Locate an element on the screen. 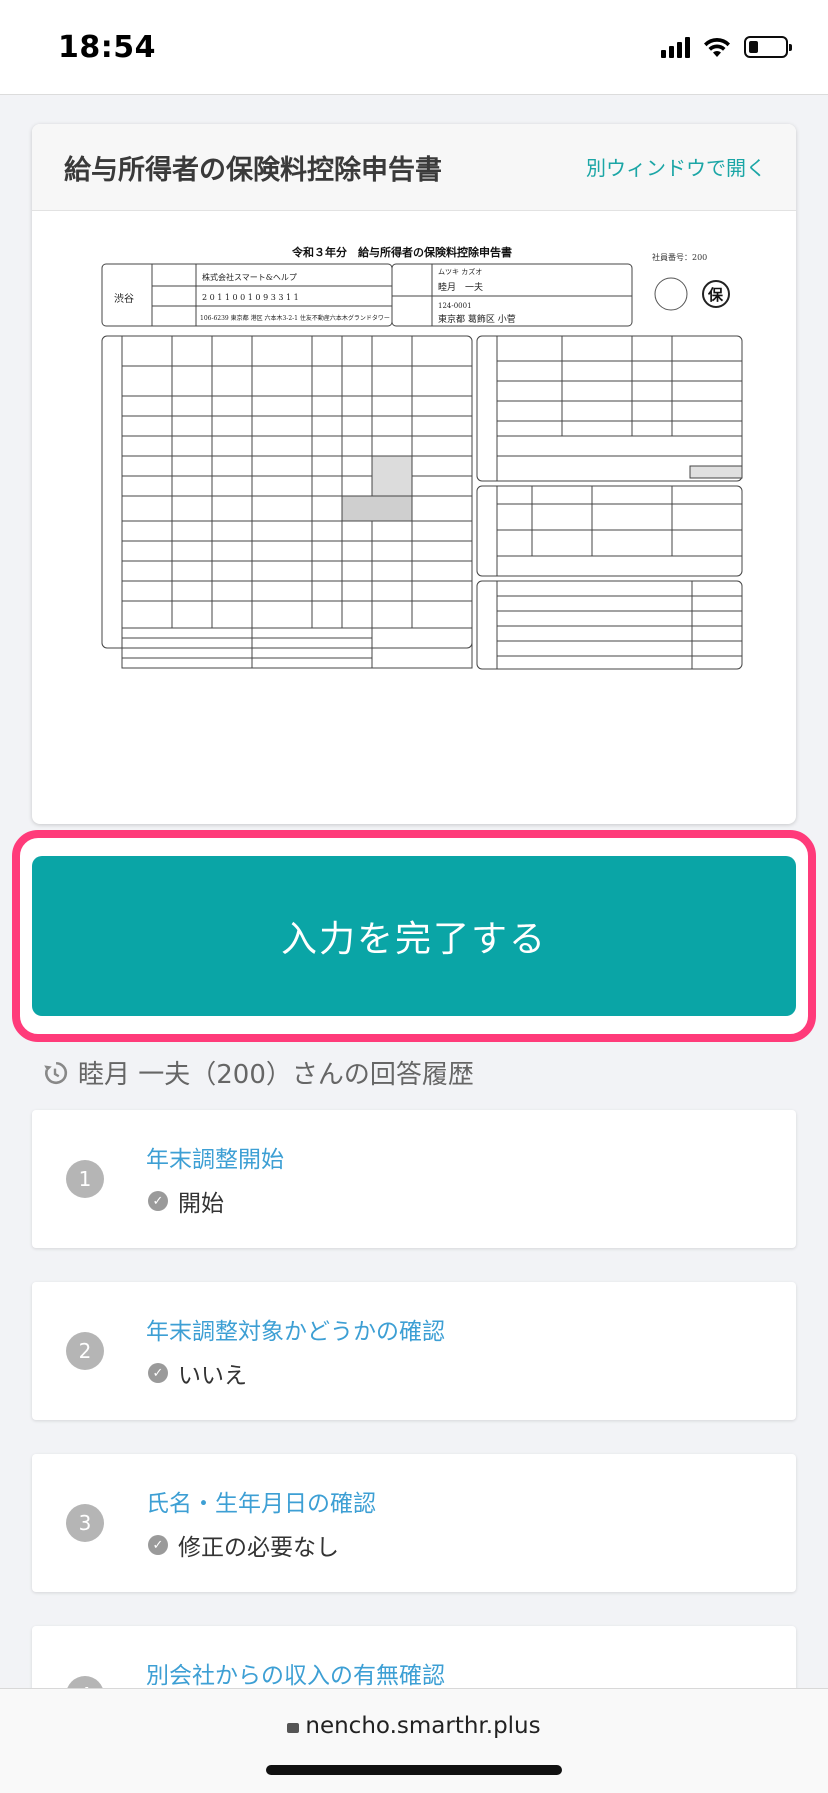 This screenshot has width=828, height=1793. cellular-signal-icon is located at coordinates (675, 47).